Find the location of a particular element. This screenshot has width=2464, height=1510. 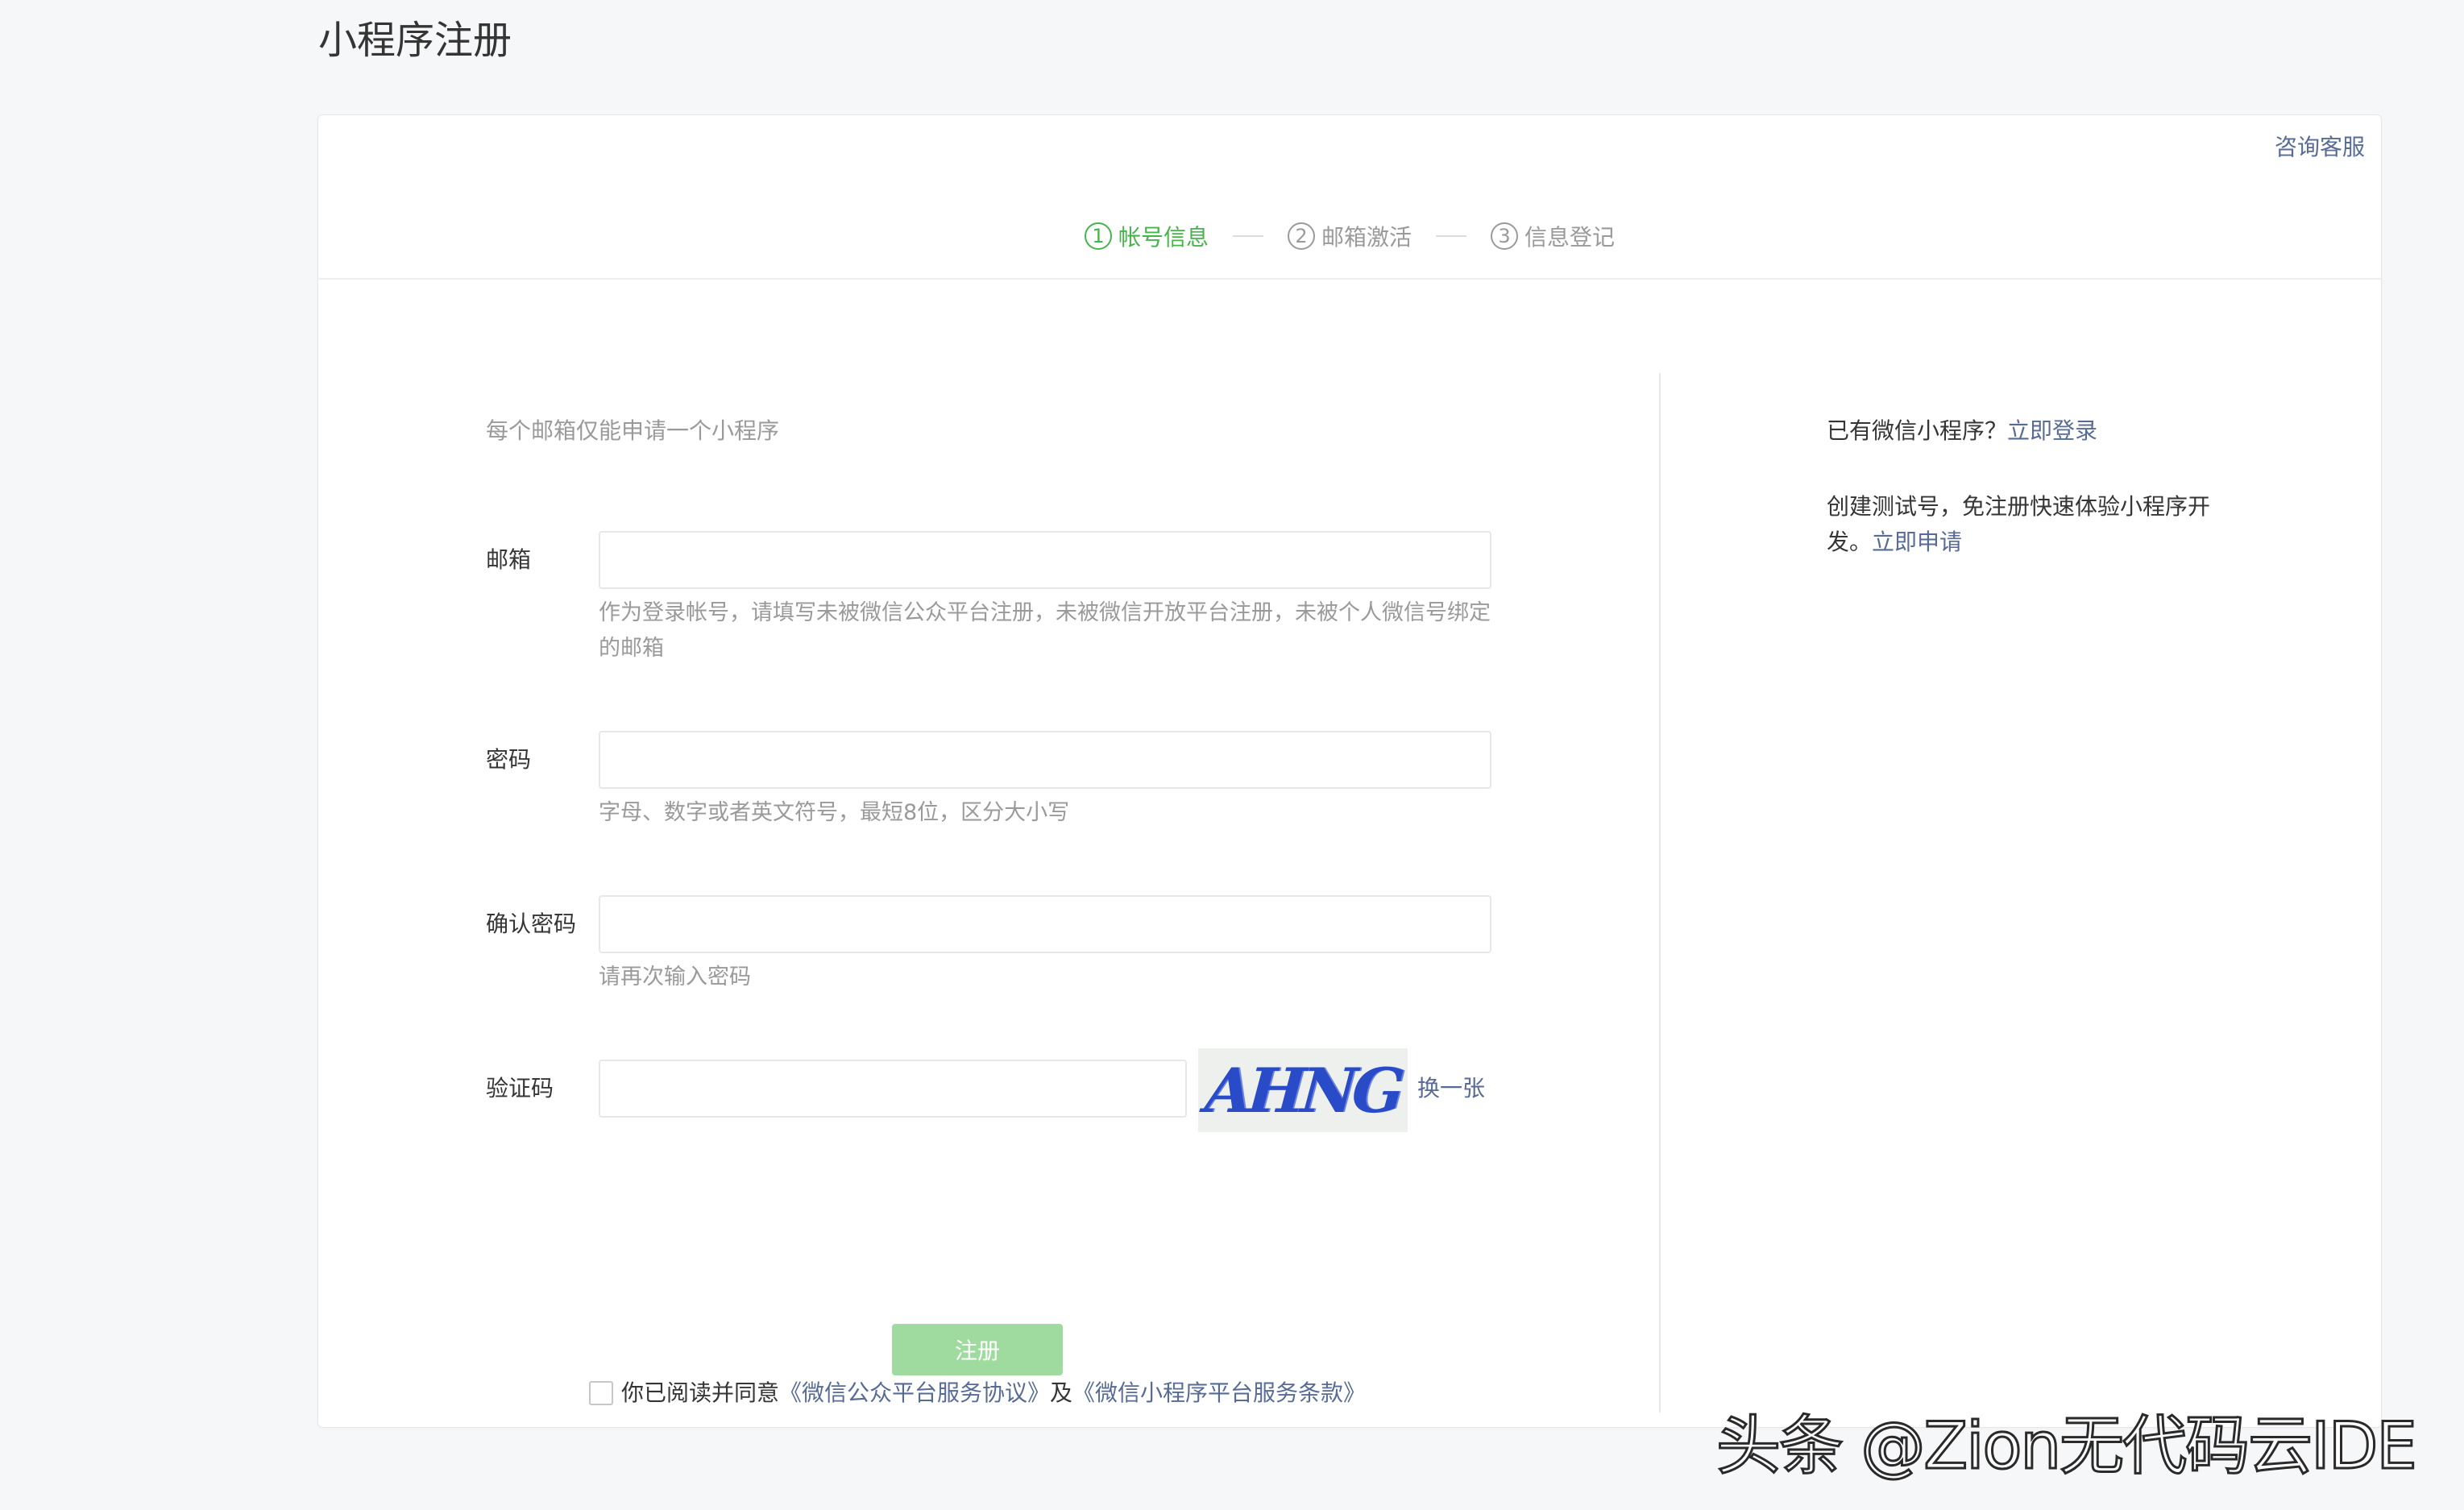

step-indicator: 1 帐号信息 2 邮箱激活 3 信息登记 is located at coordinates (1349, 236).